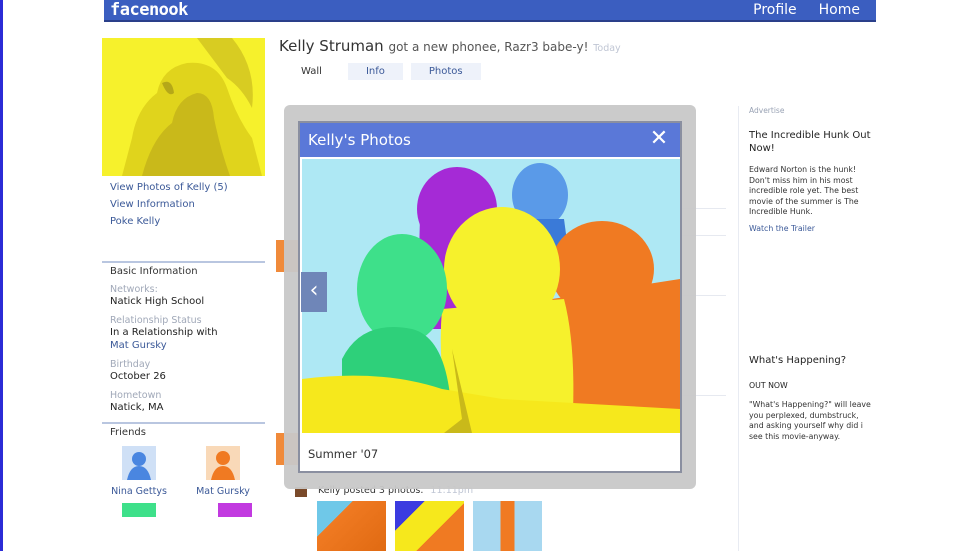  I want to click on profile-name: Kelly Struman, so click(331, 46).